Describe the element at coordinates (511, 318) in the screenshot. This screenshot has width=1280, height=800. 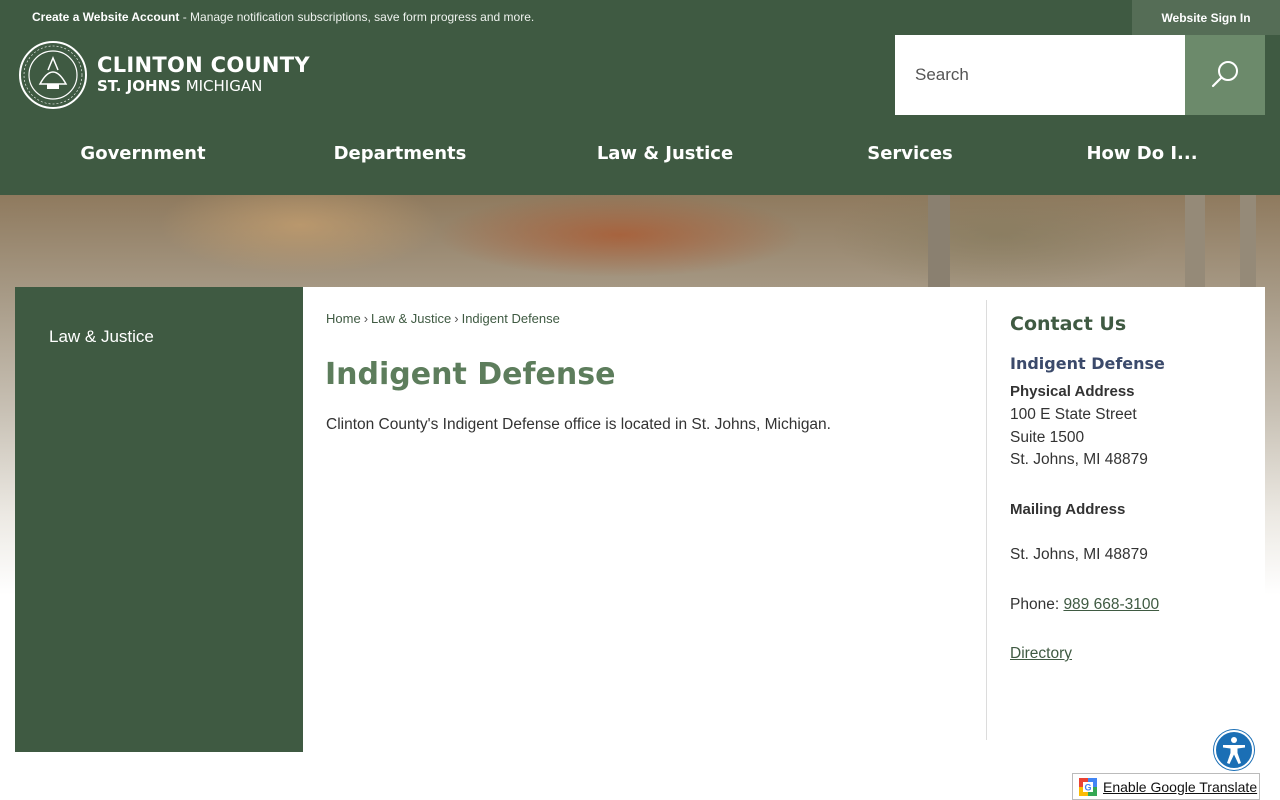
I see `breadcrumb-current: Indigent Defense` at that location.